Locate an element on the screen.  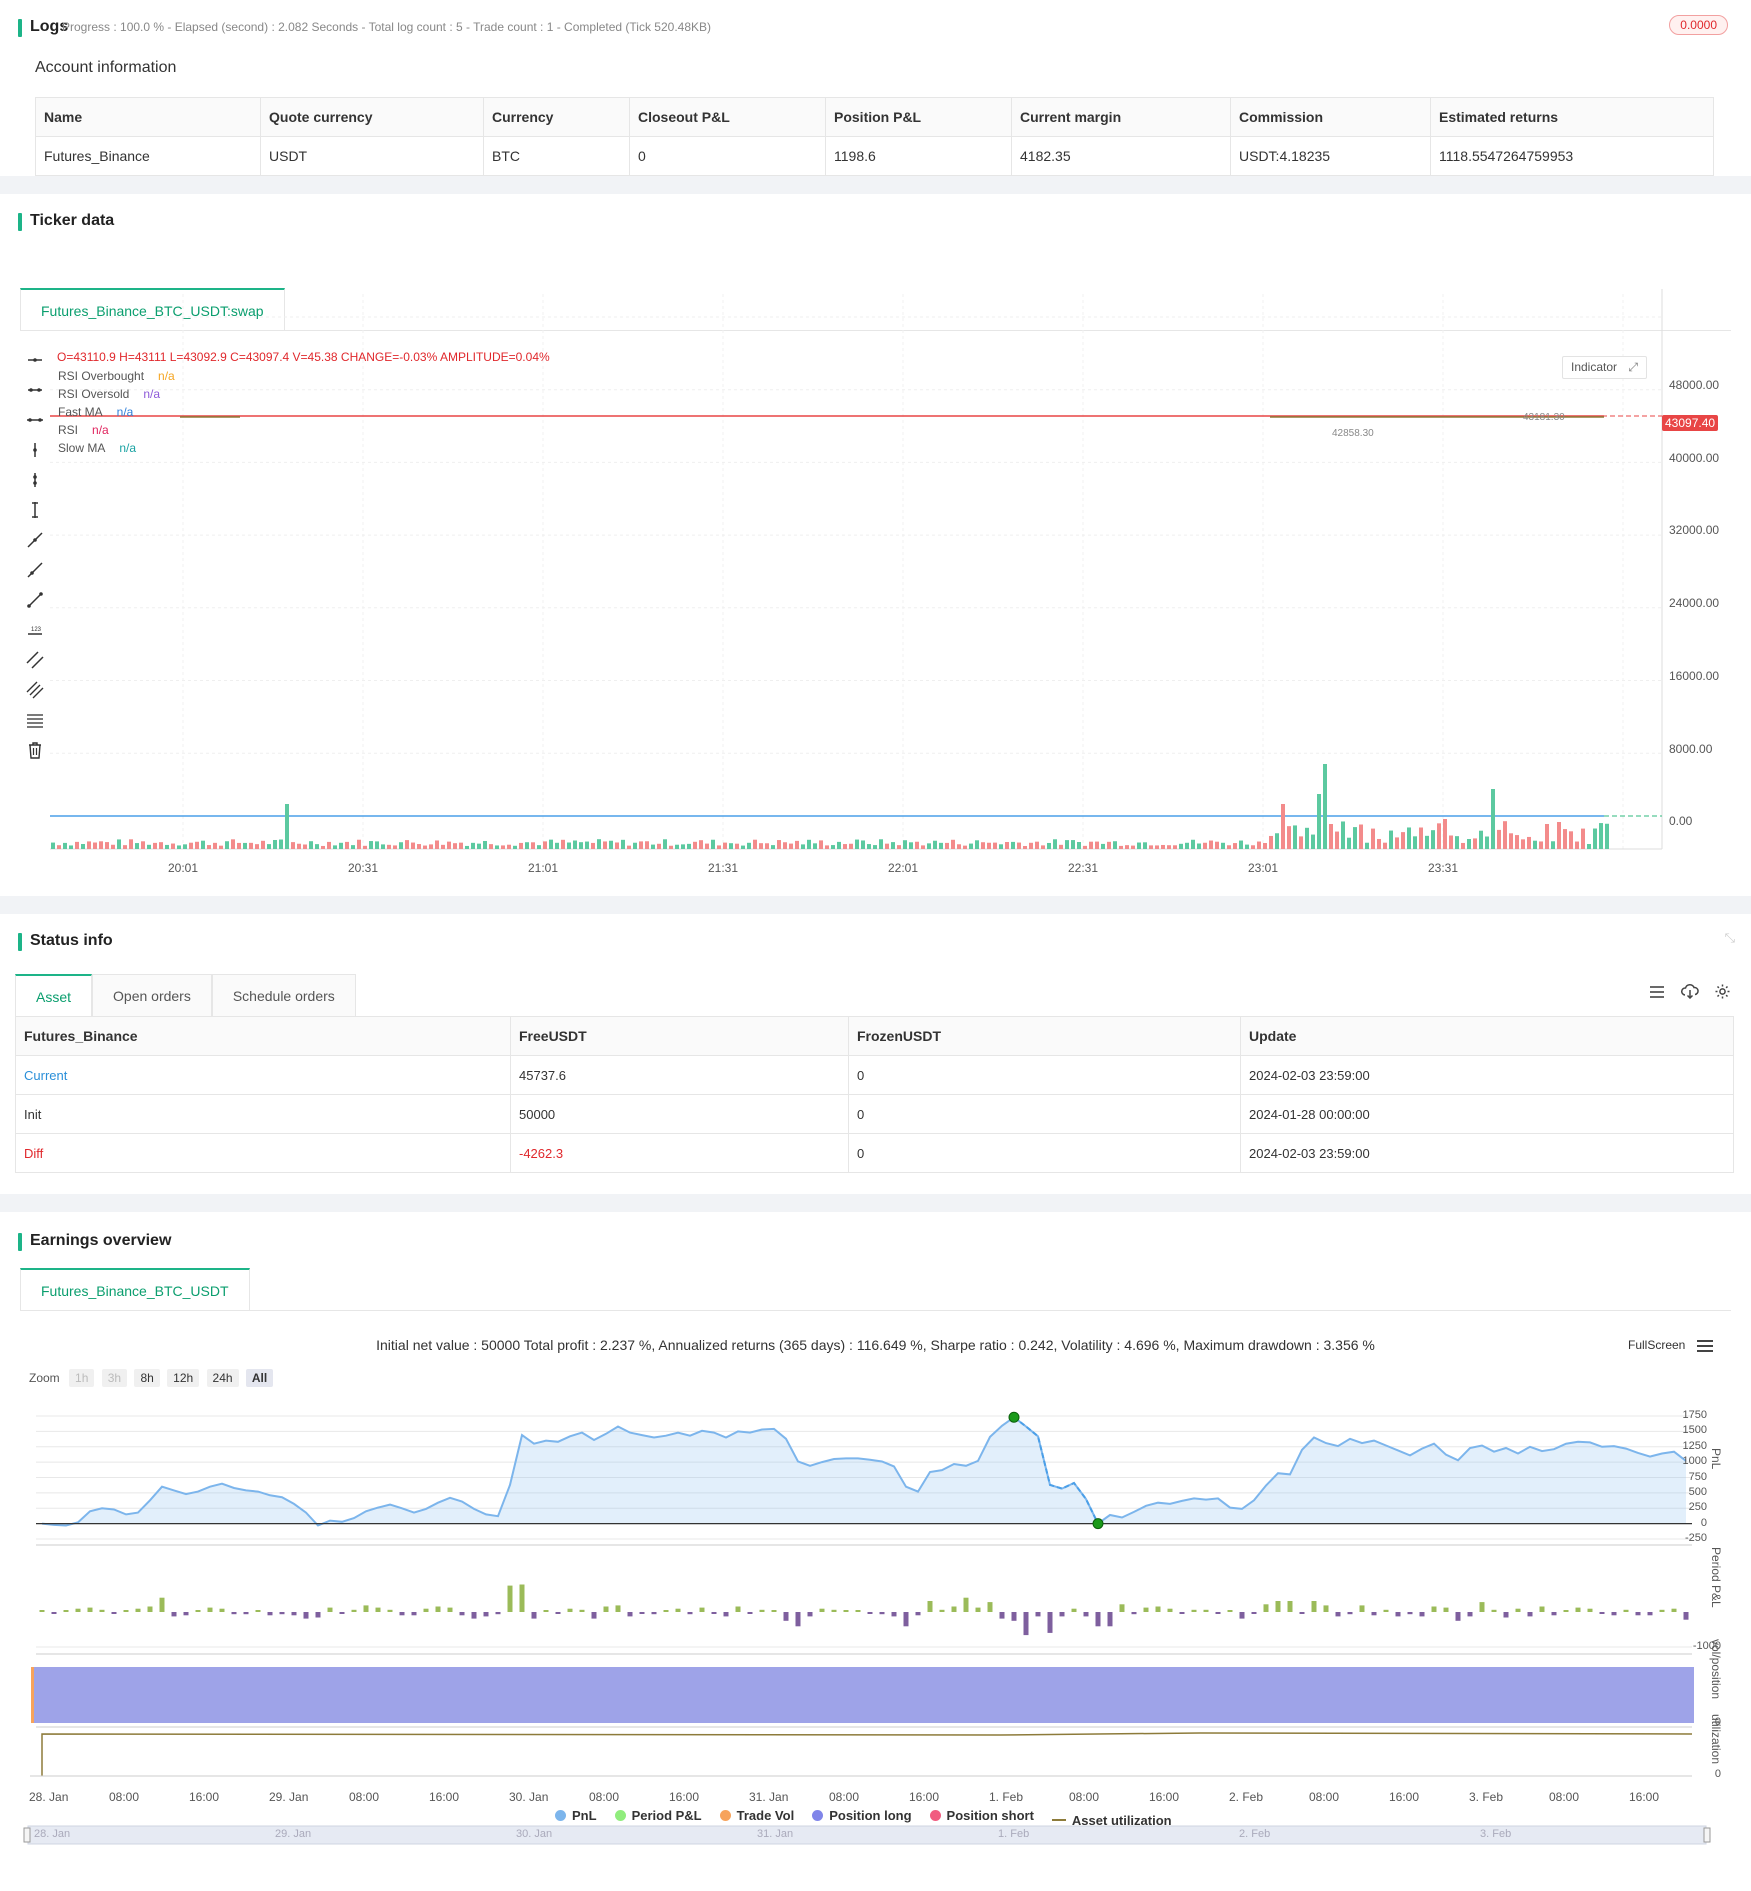
high-price-label: 43181.30 is located at coordinates (1544, 417).